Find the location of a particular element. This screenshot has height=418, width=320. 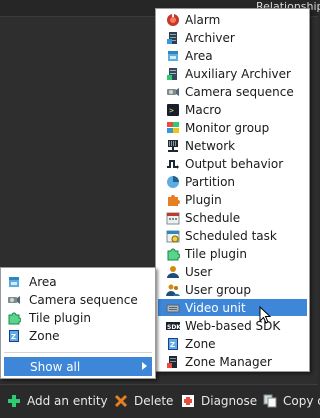

recent-item-tile-plugin: Tile plugin is located at coordinates (78, 318).